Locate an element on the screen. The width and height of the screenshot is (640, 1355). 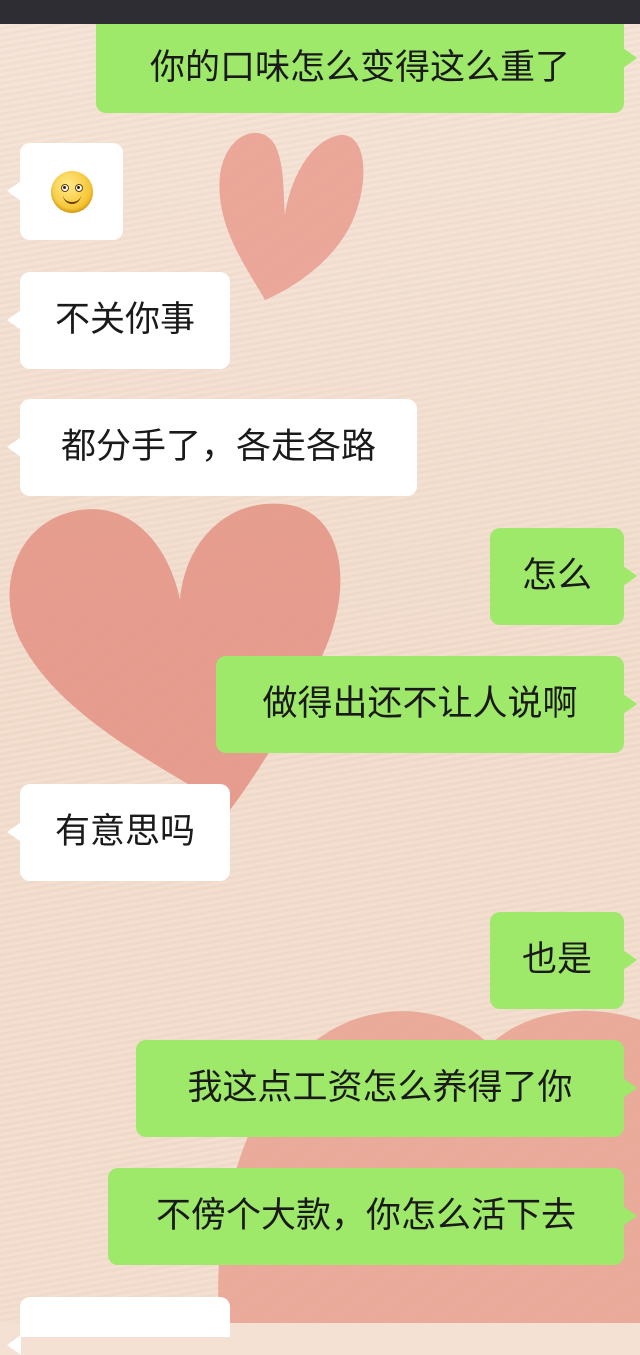
message-bubble-sent: 怎么 is located at coordinates (563, 576).